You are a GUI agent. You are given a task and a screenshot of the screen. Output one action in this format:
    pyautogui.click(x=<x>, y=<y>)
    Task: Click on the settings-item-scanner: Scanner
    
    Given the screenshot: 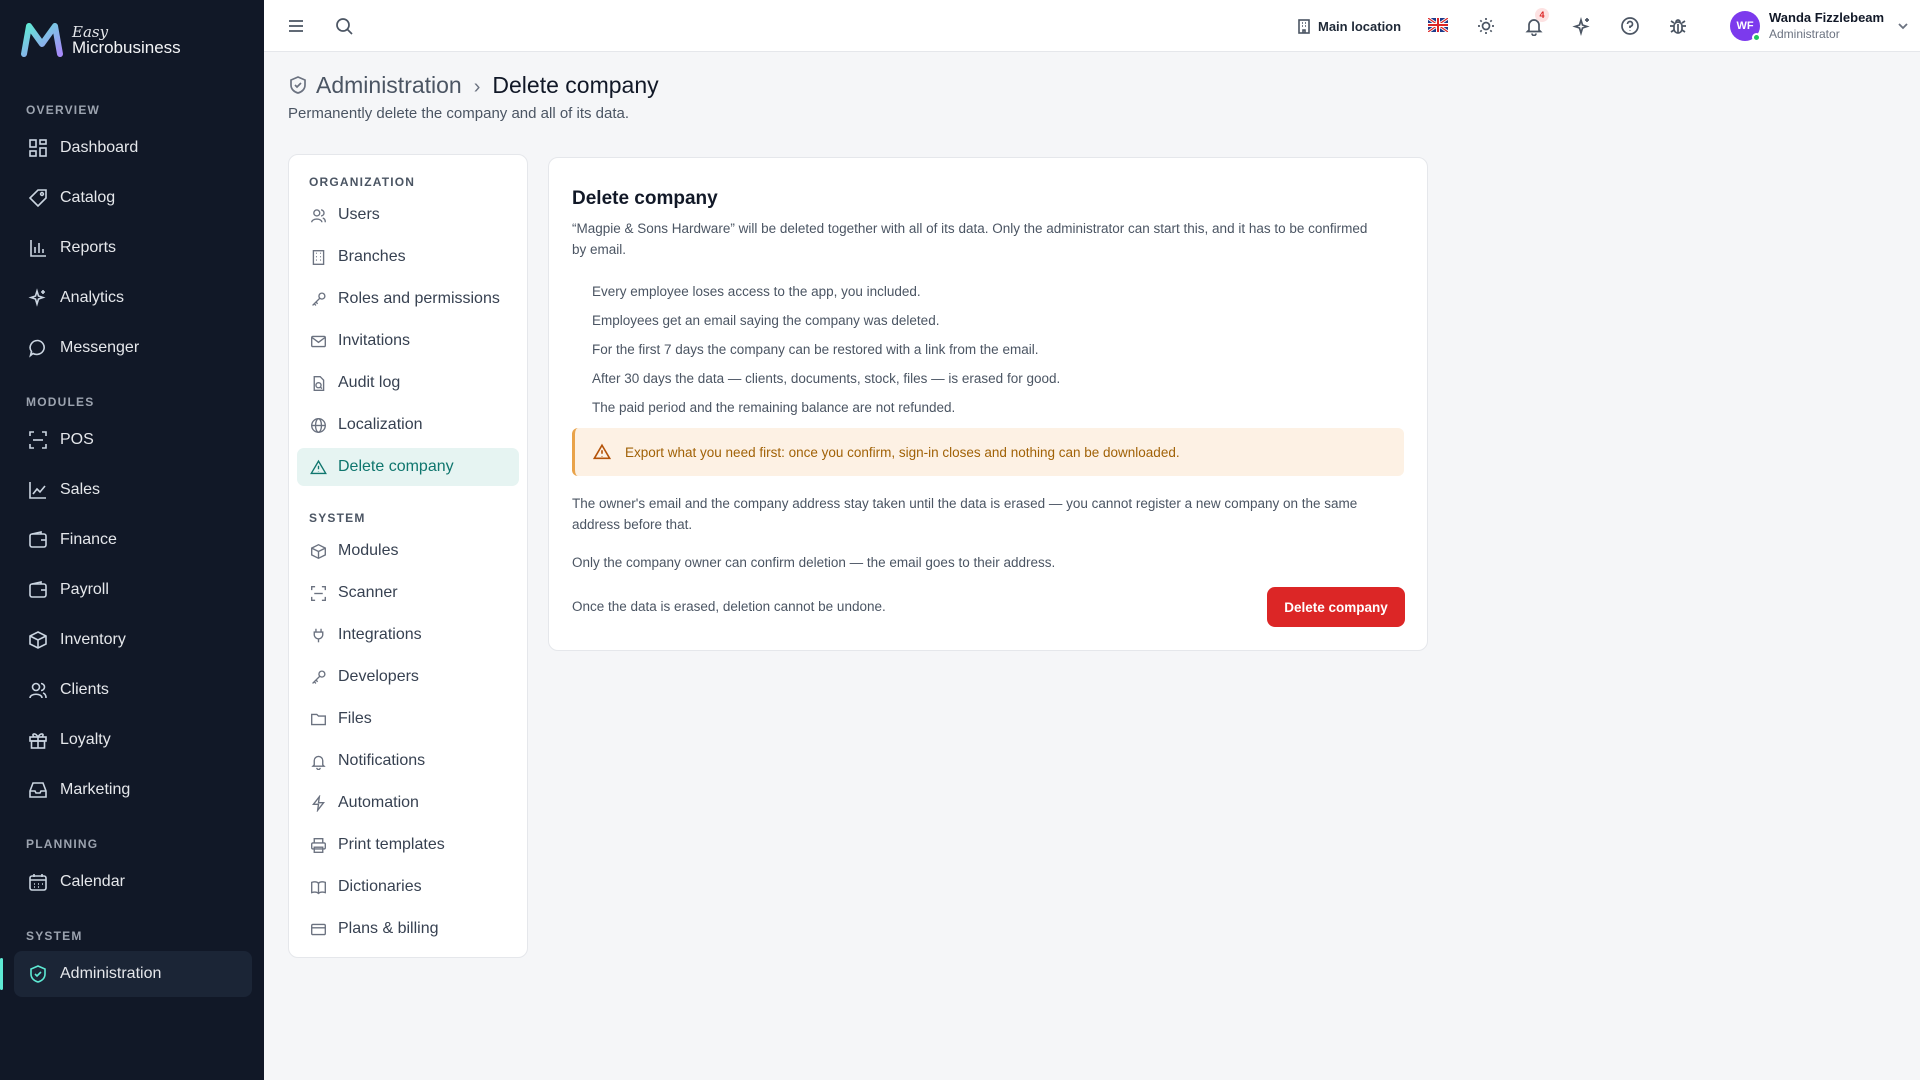 What is the action you would take?
    pyautogui.click(x=408, y=593)
    